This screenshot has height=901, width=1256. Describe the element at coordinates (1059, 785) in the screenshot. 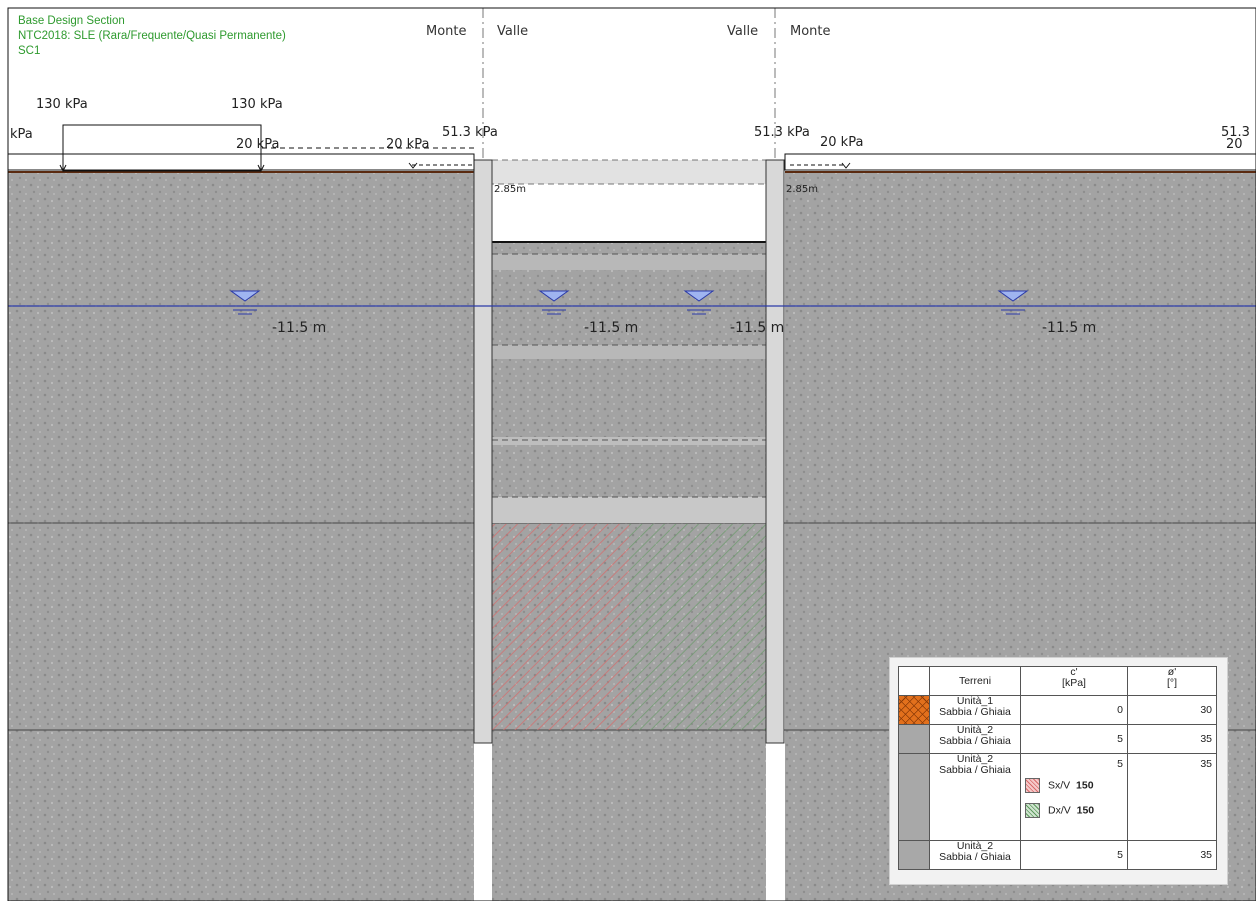

I see `sx-label: Sx/V` at that location.